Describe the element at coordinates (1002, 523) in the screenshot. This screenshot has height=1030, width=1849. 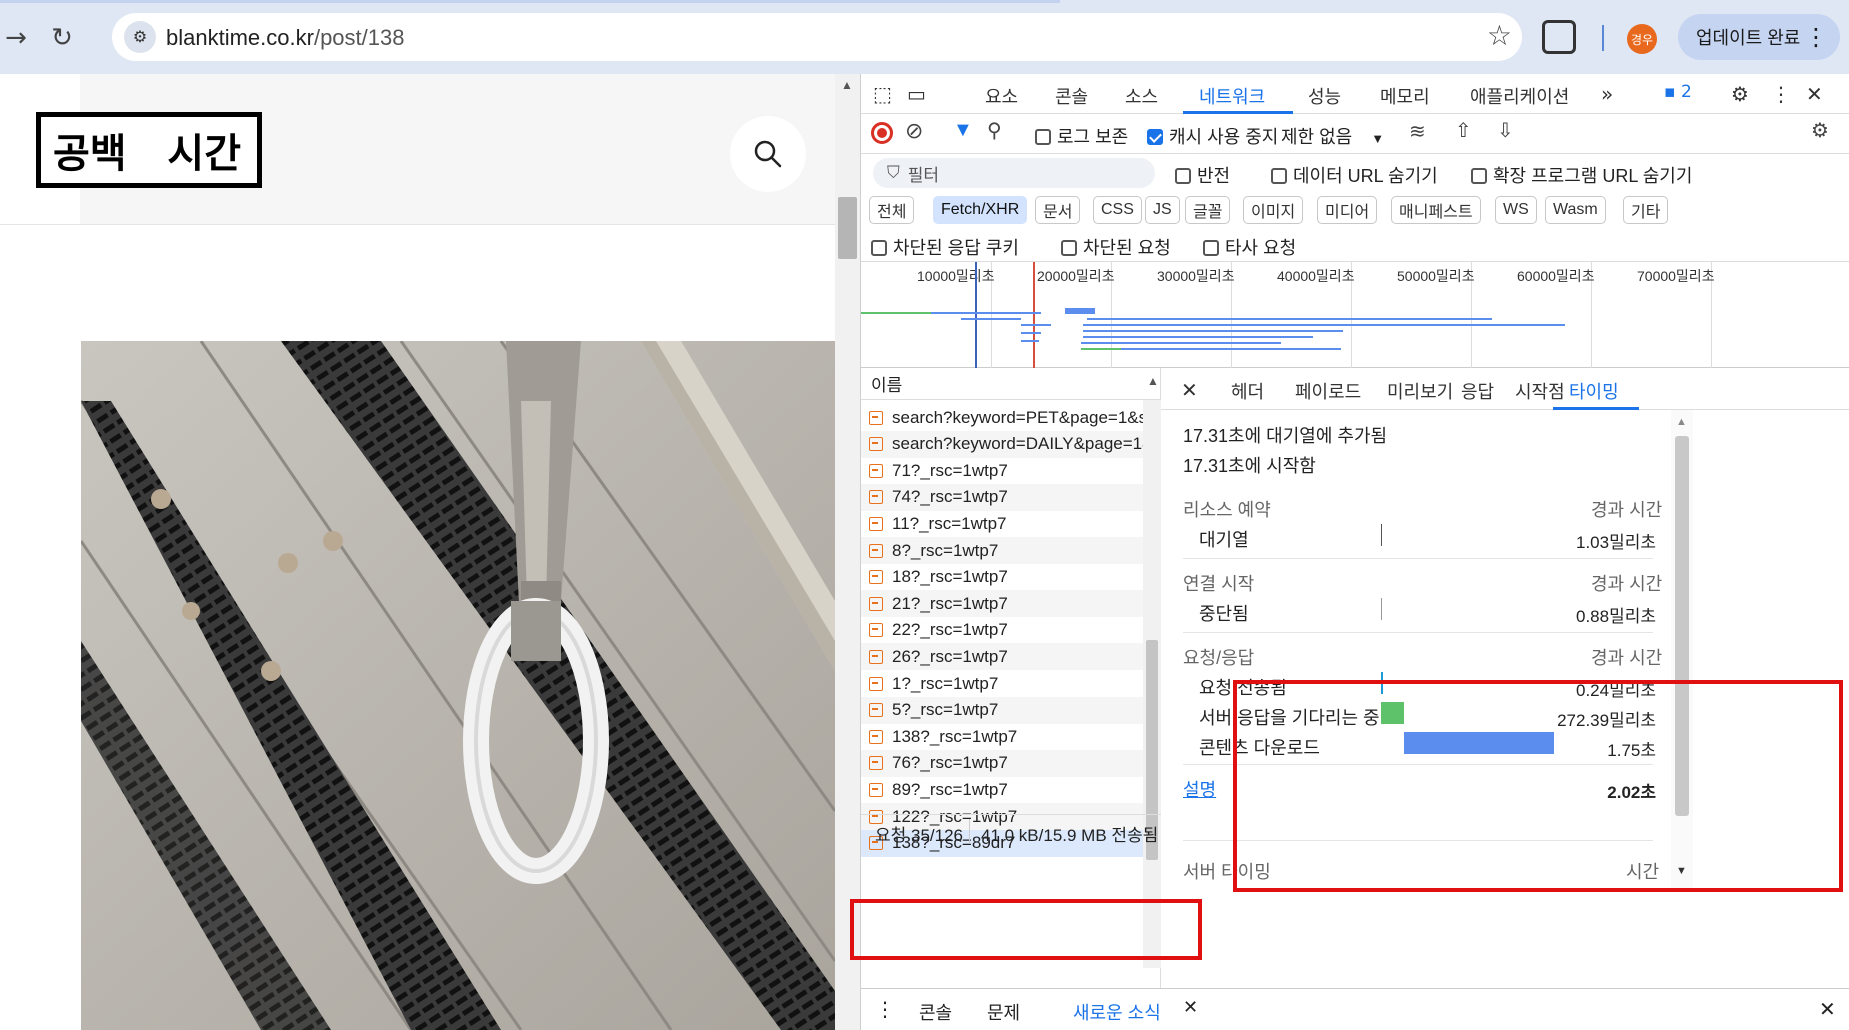
I see `request-row: 11?_rsc=1wtp7` at that location.